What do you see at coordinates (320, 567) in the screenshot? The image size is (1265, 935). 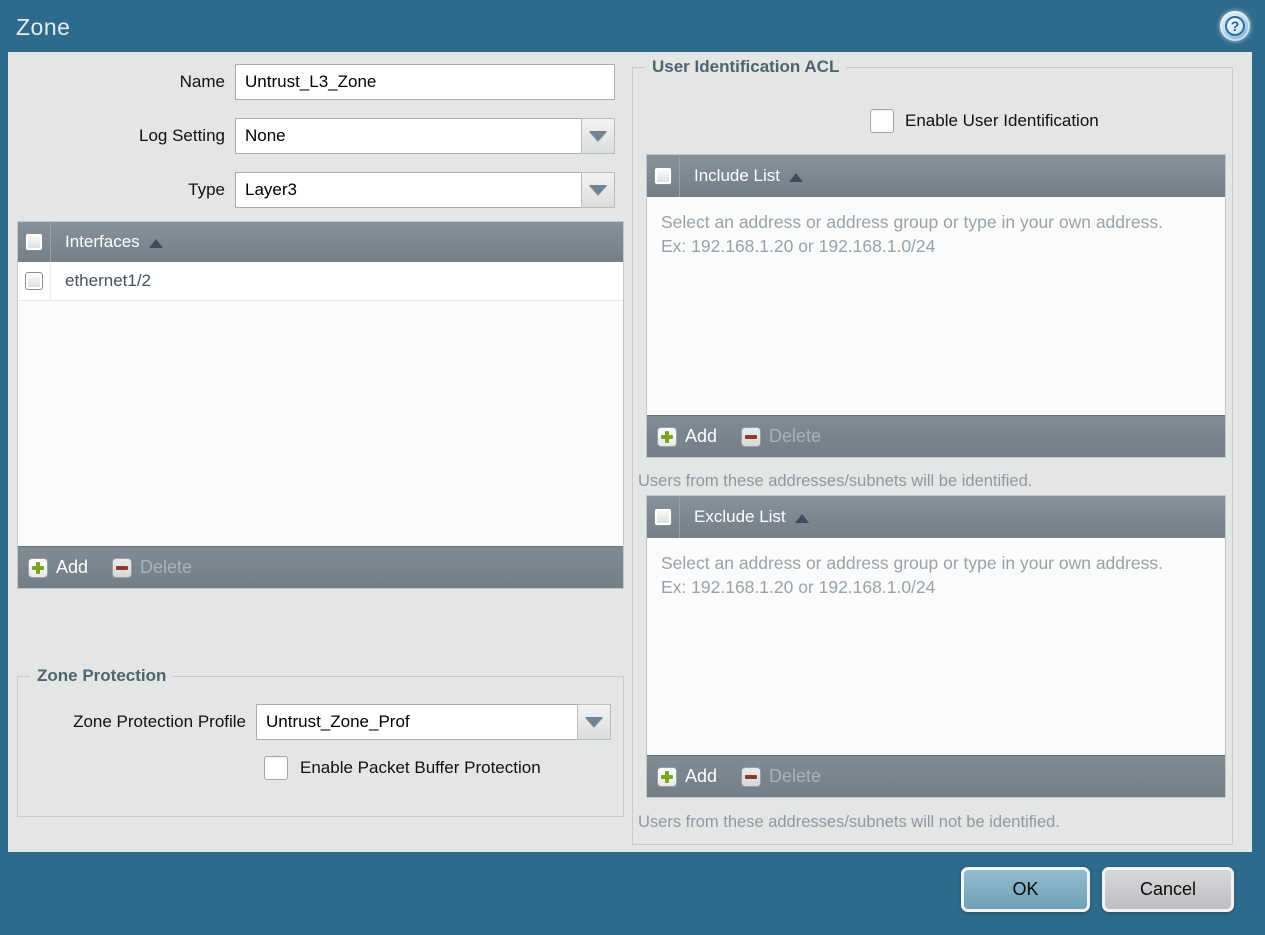 I see `interfaces-toolbar: Add Delete` at bounding box center [320, 567].